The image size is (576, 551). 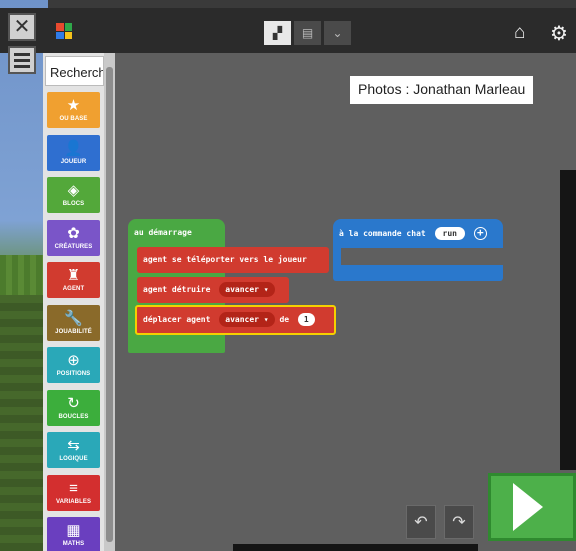 What do you see at coordinates (73, 289) in the screenshot?
I see `category-label: AGENT` at bounding box center [73, 289].